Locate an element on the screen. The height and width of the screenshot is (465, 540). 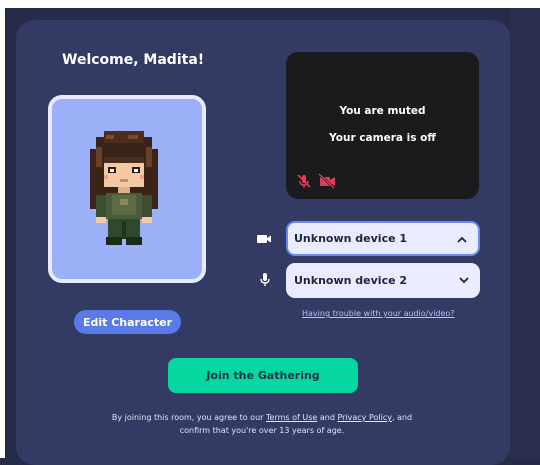
video-camera-icon is located at coordinates (264, 239).